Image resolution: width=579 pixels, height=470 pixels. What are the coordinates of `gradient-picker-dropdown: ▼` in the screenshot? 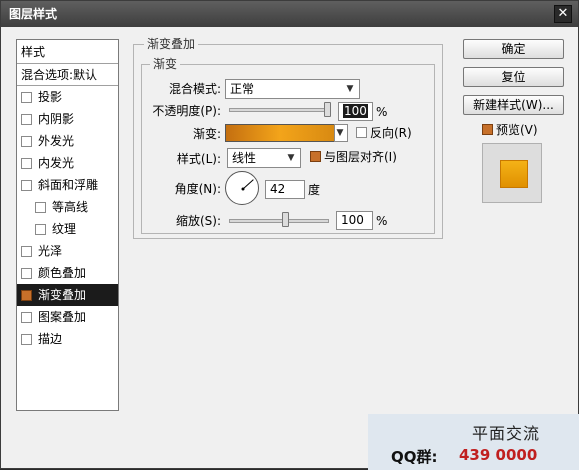 It's located at (341, 133).